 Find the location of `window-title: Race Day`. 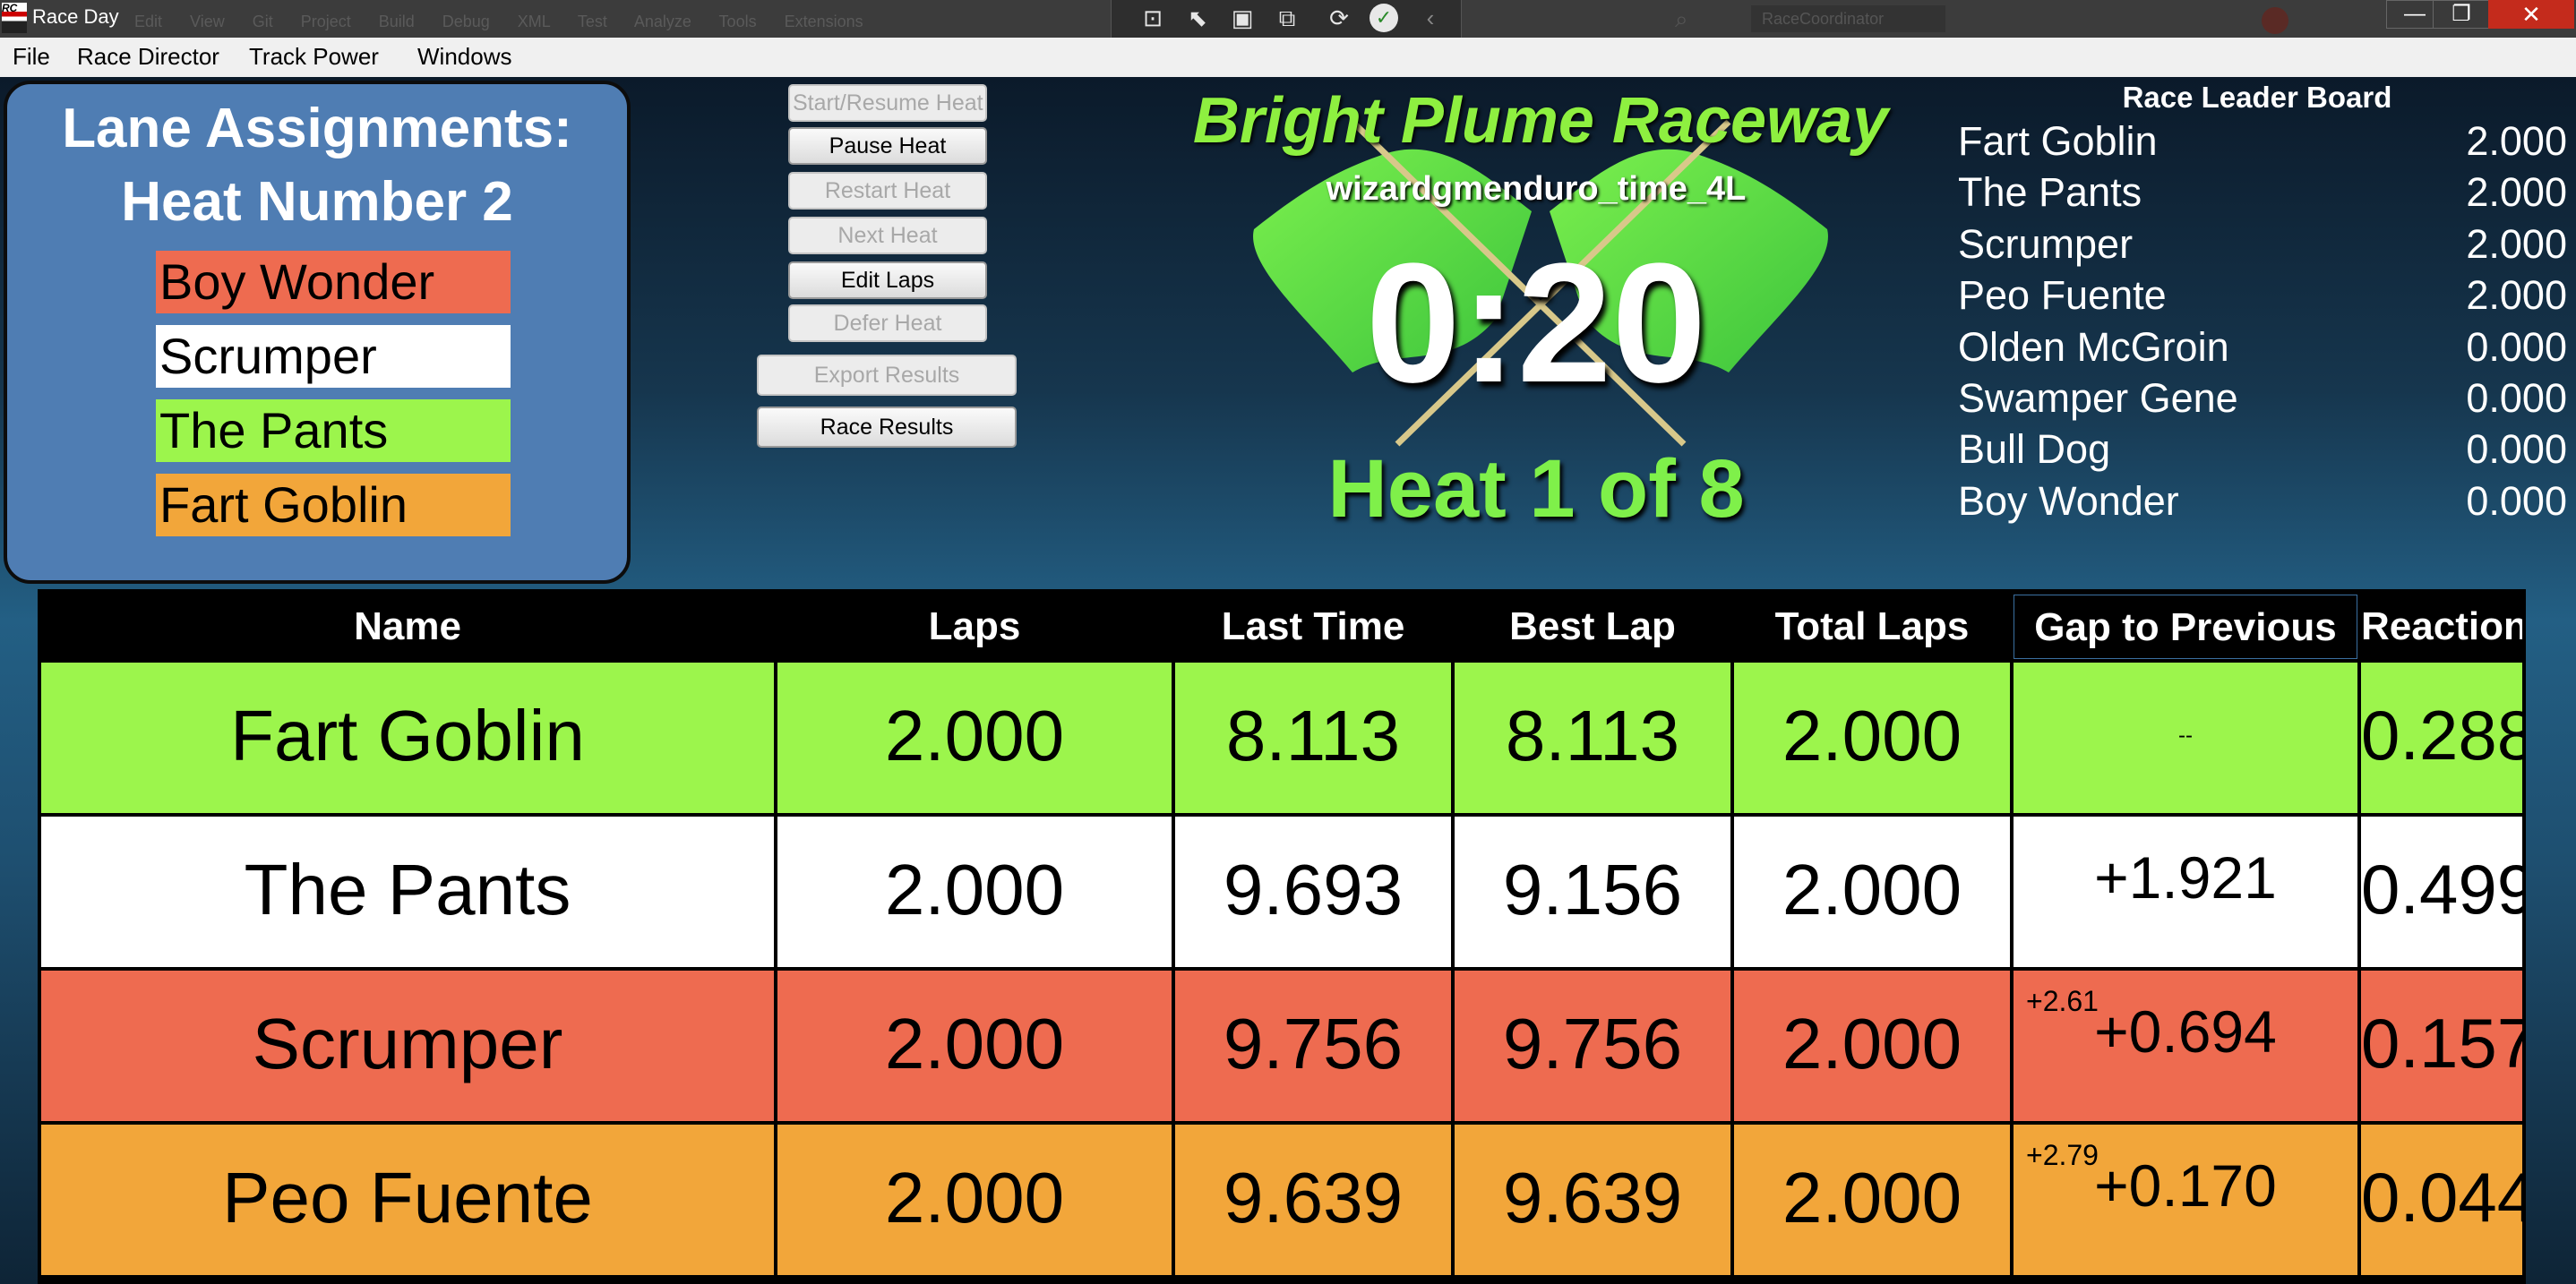

window-title: Race Day is located at coordinates (75, 16).